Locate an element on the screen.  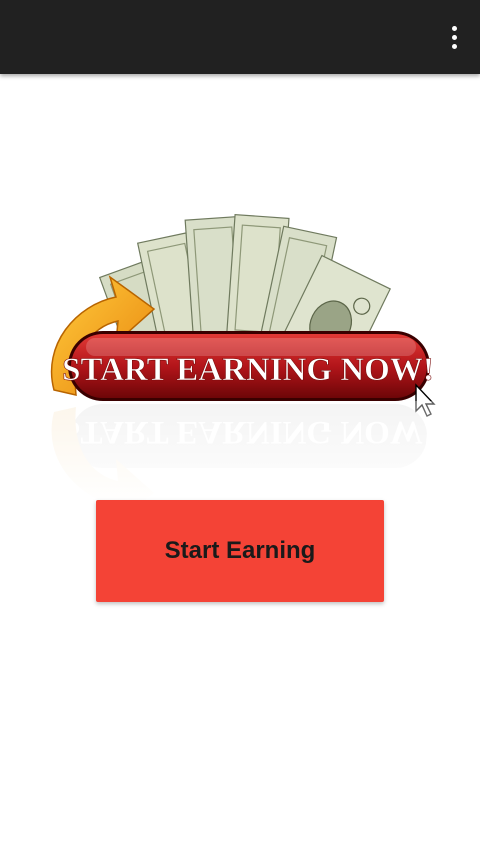
app-bar is located at coordinates (240, 37).